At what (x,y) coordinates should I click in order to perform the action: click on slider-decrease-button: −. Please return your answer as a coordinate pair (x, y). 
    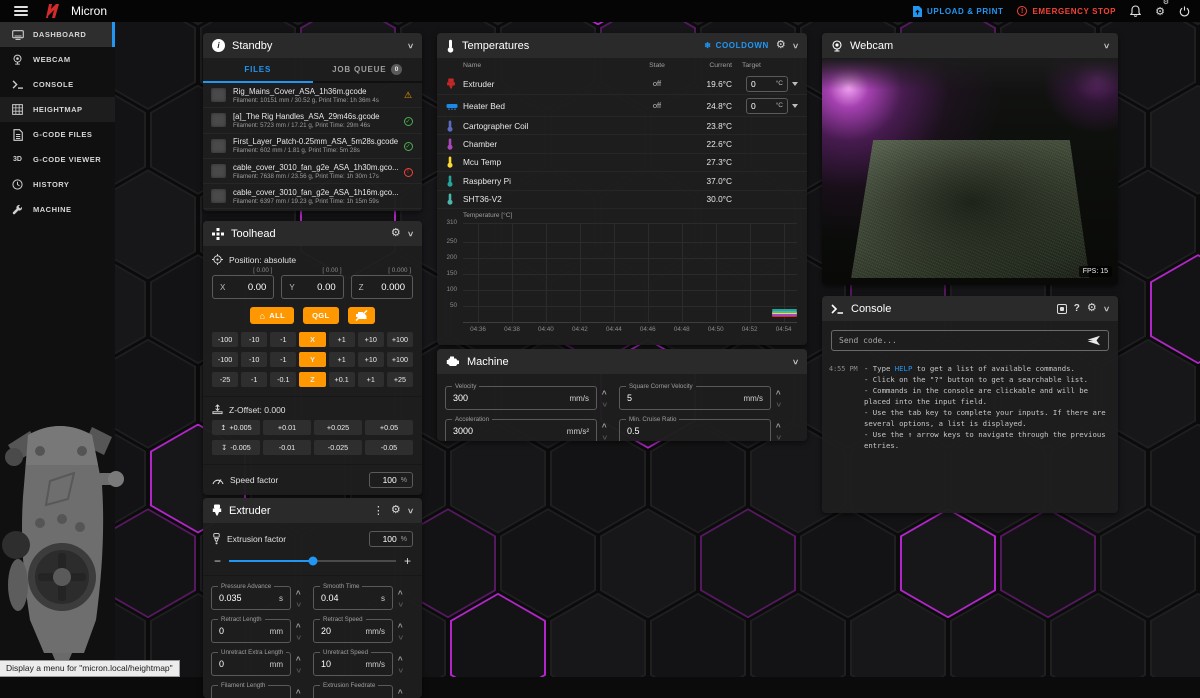
    Looking at the image, I should click on (217, 561).